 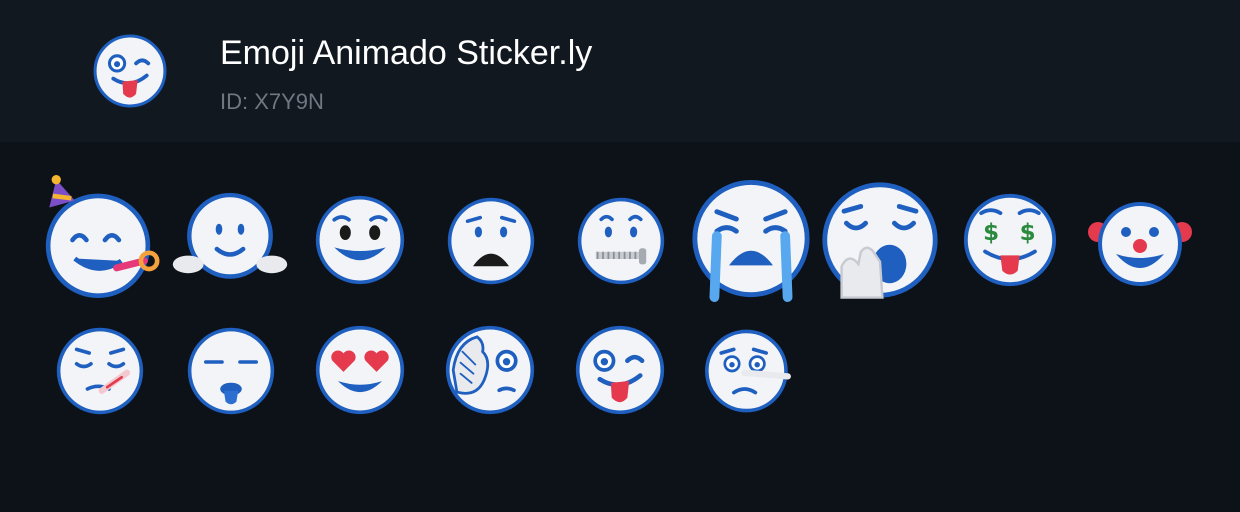 What do you see at coordinates (490, 370) in the screenshot?
I see `face-with-hand-over-eye-icon` at bounding box center [490, 370].